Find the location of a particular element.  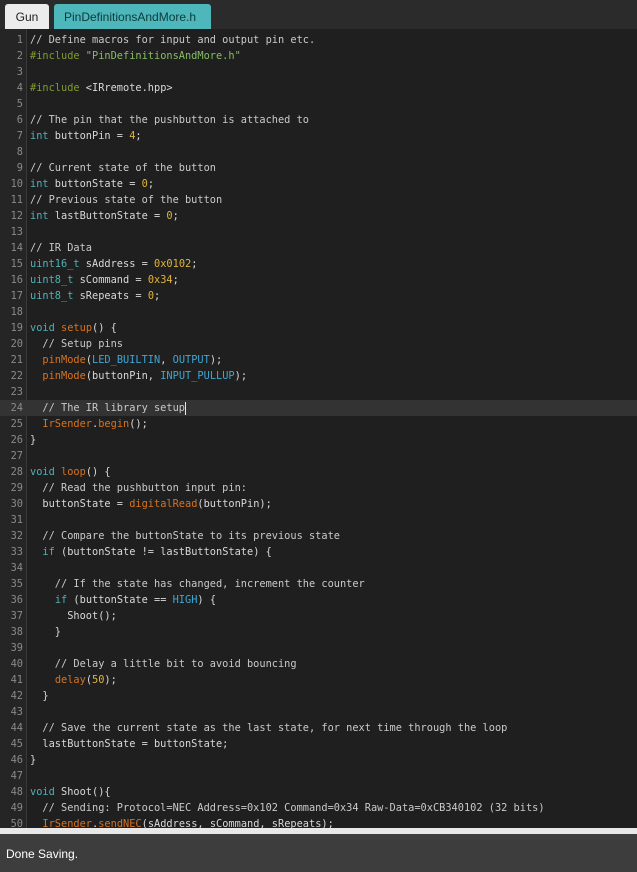

code-text: ); is located at coordinates (241, 376).